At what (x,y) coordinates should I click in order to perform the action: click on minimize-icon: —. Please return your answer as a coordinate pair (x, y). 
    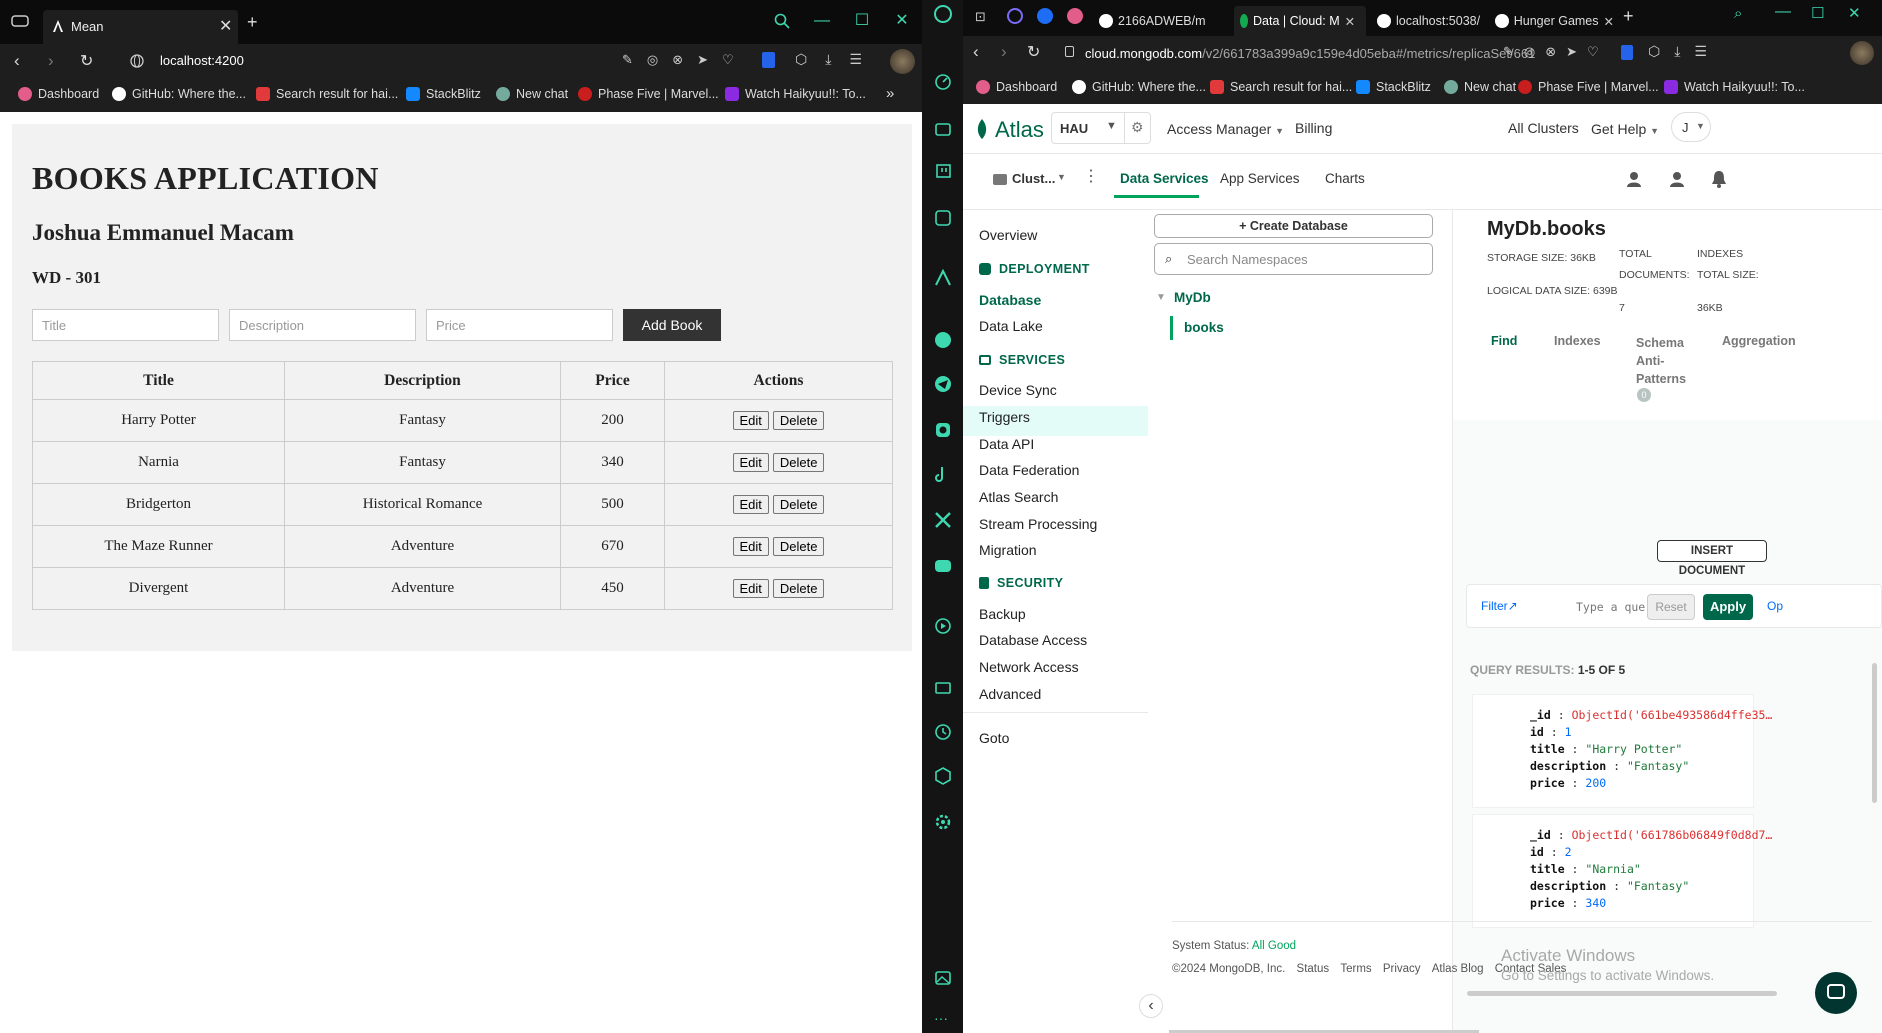
    Looking at the image, I should click on (822, 21).